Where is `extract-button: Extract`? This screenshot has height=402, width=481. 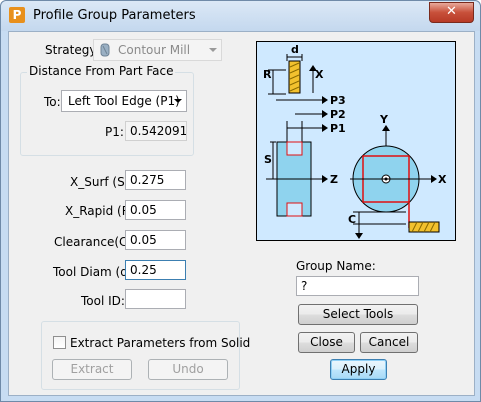
extract-button: Extract is located at coordinates (92, 369).